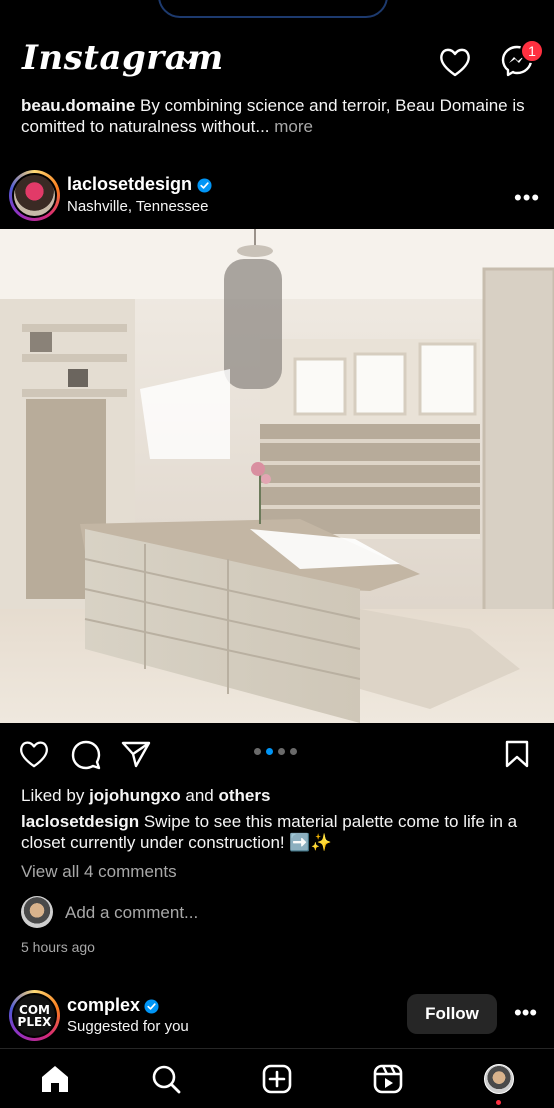 This screenshot has width=554, height=1108. Describe the element at coordinates (58, 947) in the screenshot. I see `post-timestamp: 5 hours ago` at that location.